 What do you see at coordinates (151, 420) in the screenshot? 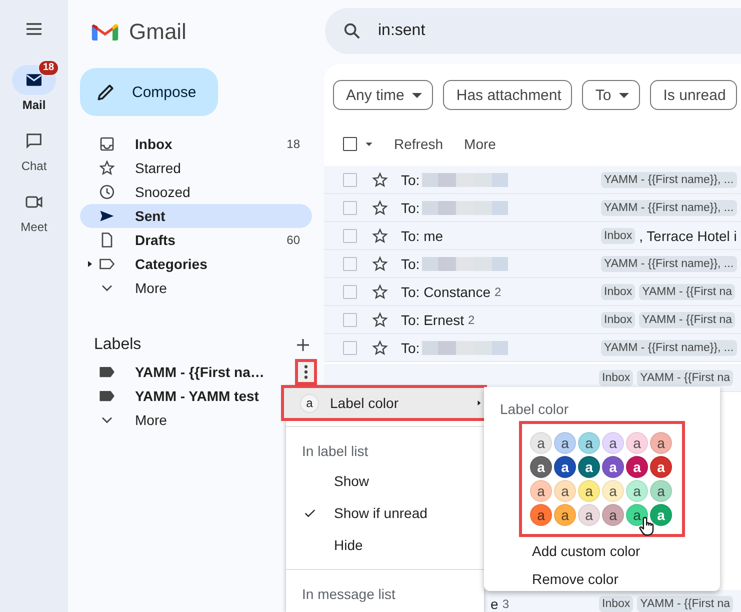
I see `more-link: More` at bounding box center [151, 420].